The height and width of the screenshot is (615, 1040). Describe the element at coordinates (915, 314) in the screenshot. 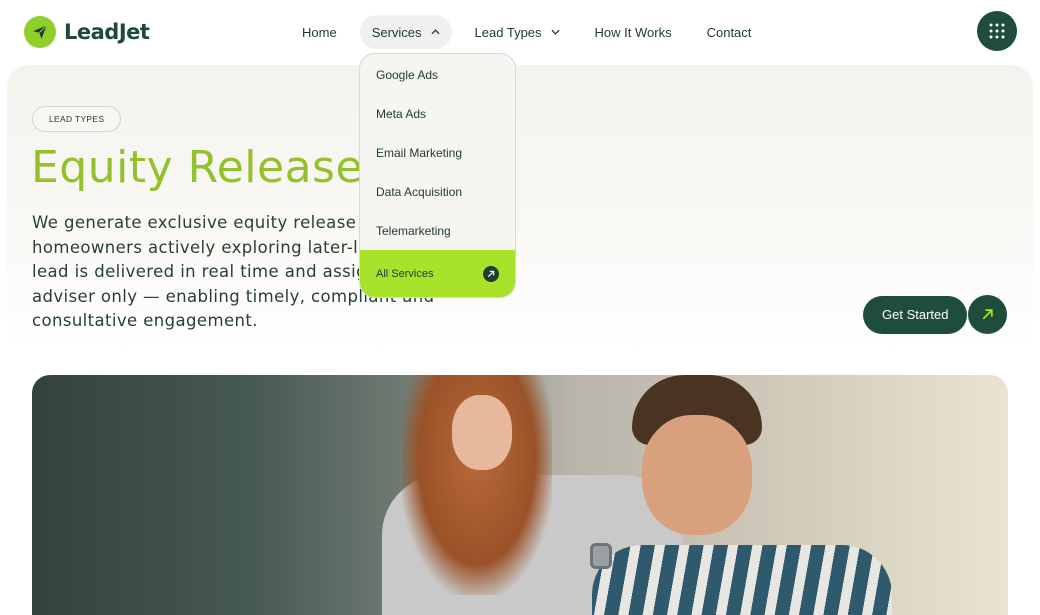

I see `get-started-button: Get Started` at that location.